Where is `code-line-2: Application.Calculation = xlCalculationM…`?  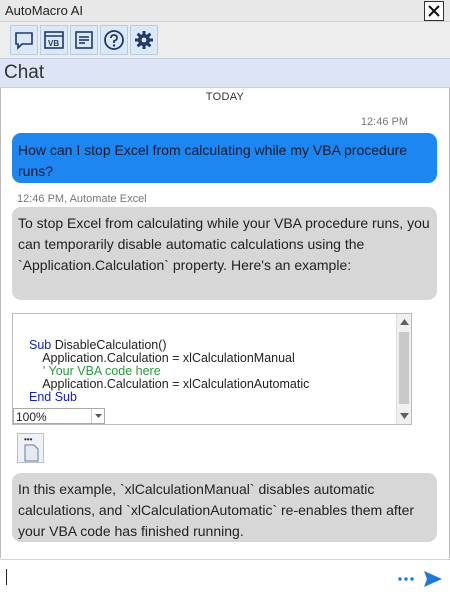 code-line-2: Application.Calculation = xlCalculationM… is located at coordinates (162, 358).